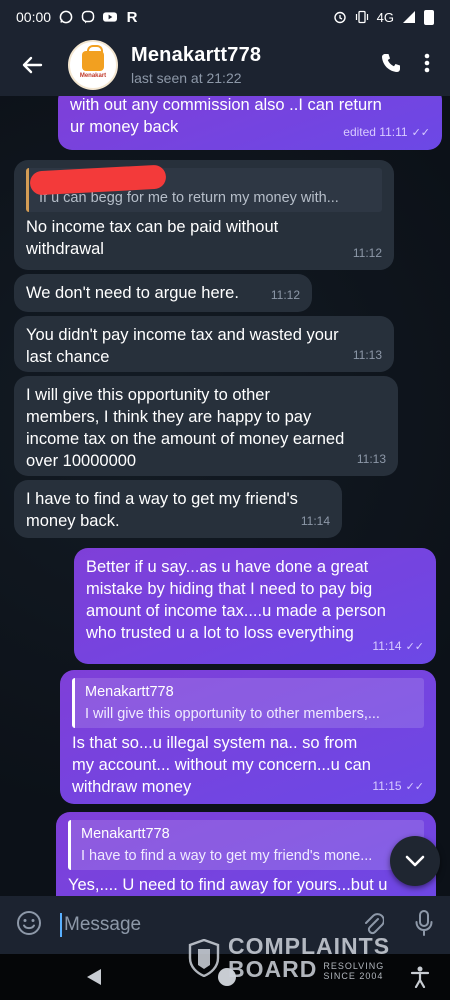 The image size is (450, 1000). Describe the element at coordinates (162, 499) in the screenshot. I see `message-line: I have to find a way to get my friend's` at that location.